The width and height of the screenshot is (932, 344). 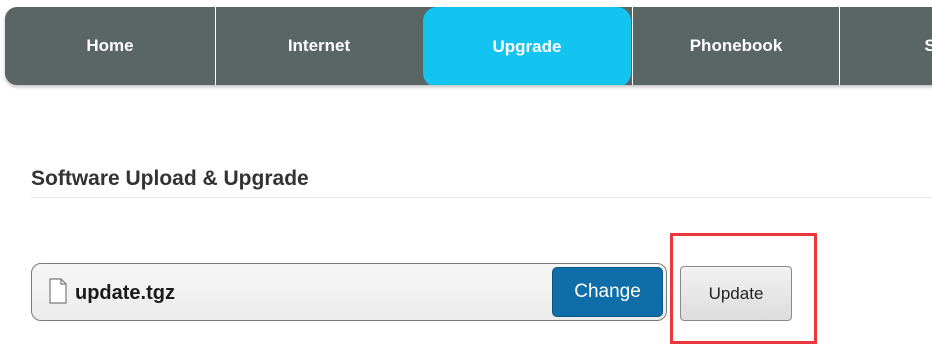 What do you see at coordinates (110, 46) in the screenshot?
I see `nav-tab-home: Home` at bounding box center [110, 46].